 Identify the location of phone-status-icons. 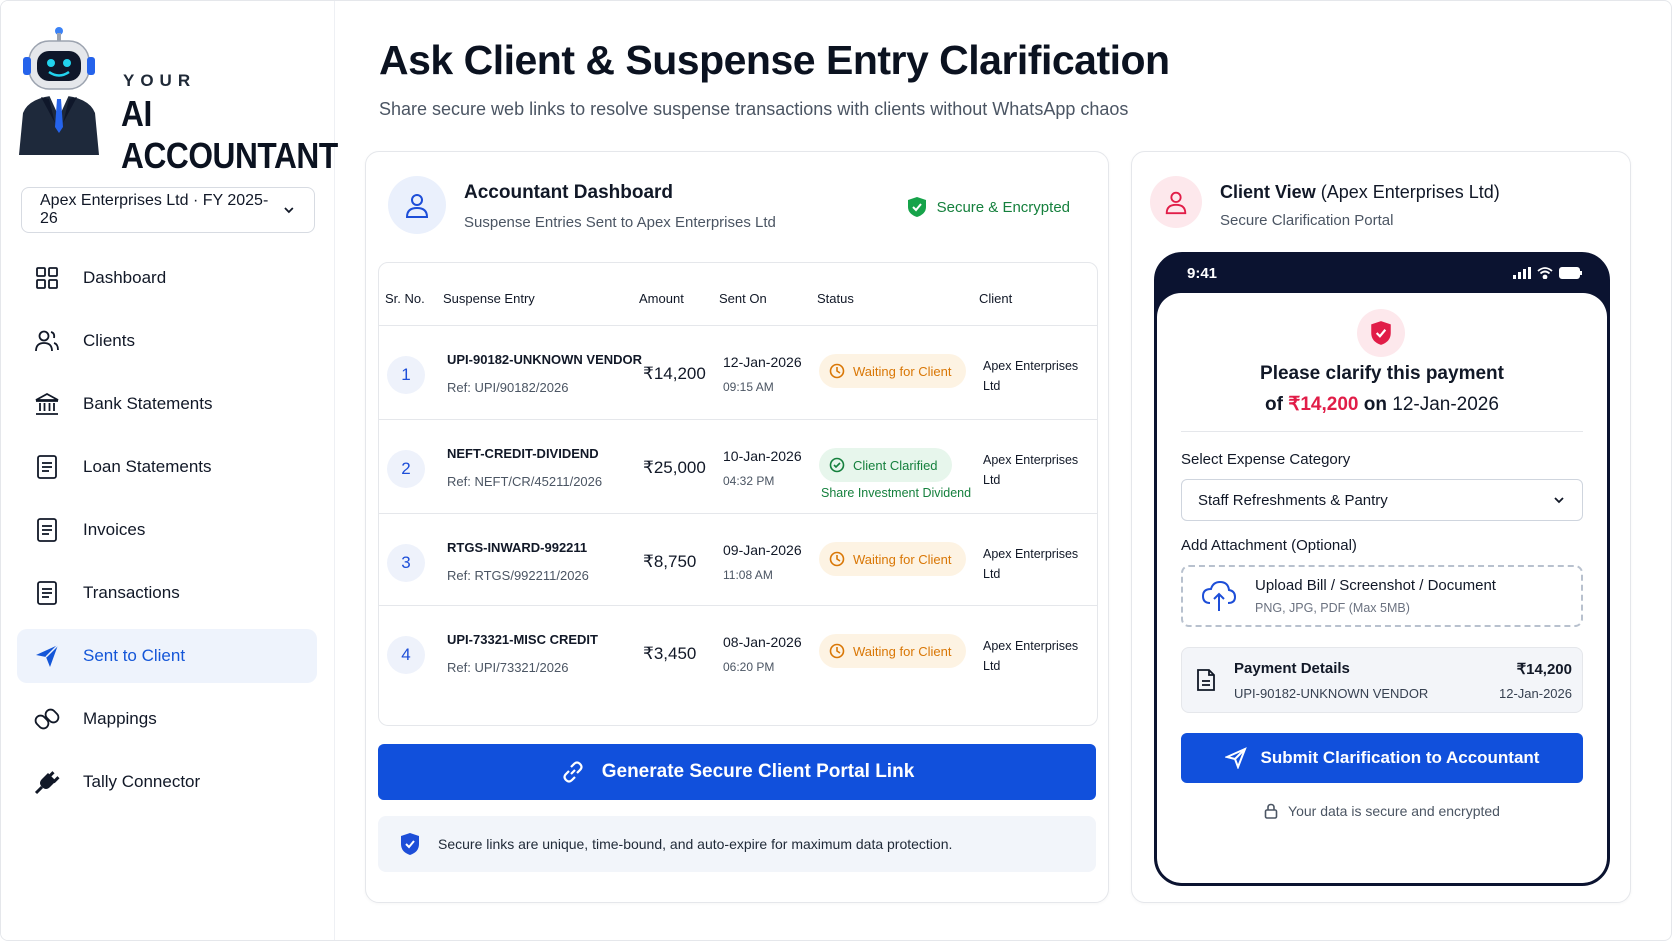
(1548, 273).